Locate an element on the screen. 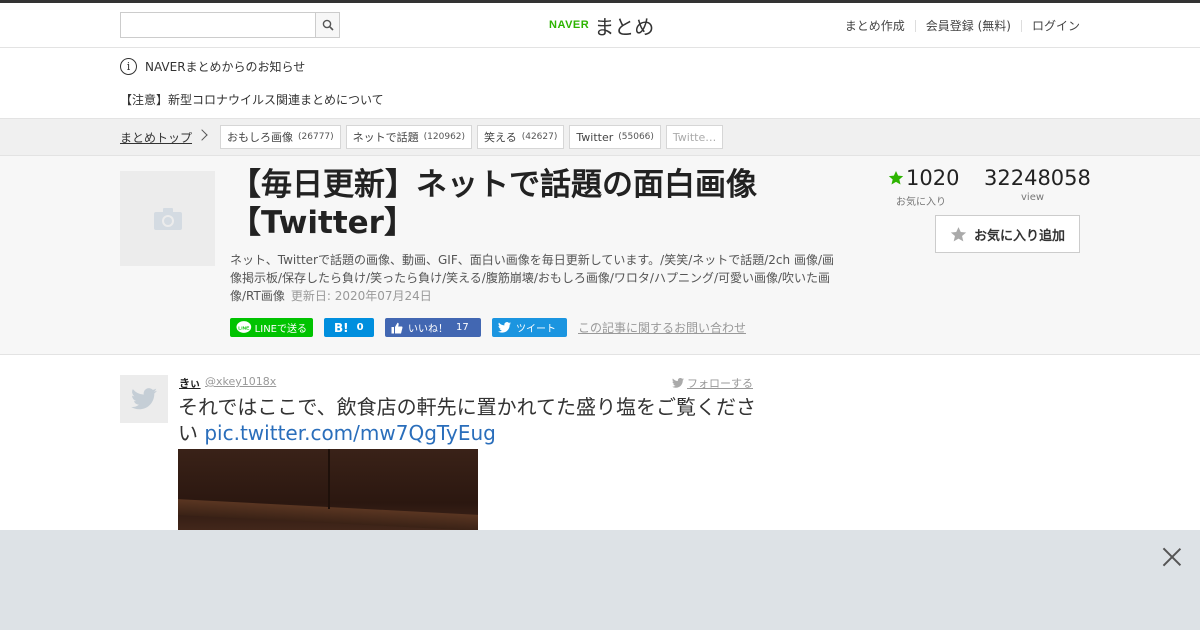 The height and width of the screenshot is (630, 1200). search-icon is located at coordinates (328, 25).